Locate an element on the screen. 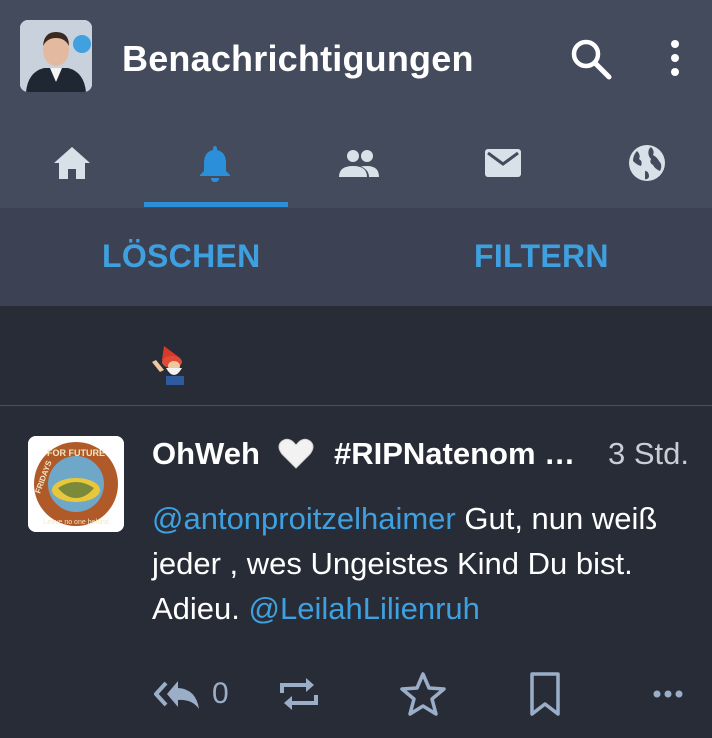 This screenshot has height=738, width=712. mail-icon is located at coordinates (503, 163).